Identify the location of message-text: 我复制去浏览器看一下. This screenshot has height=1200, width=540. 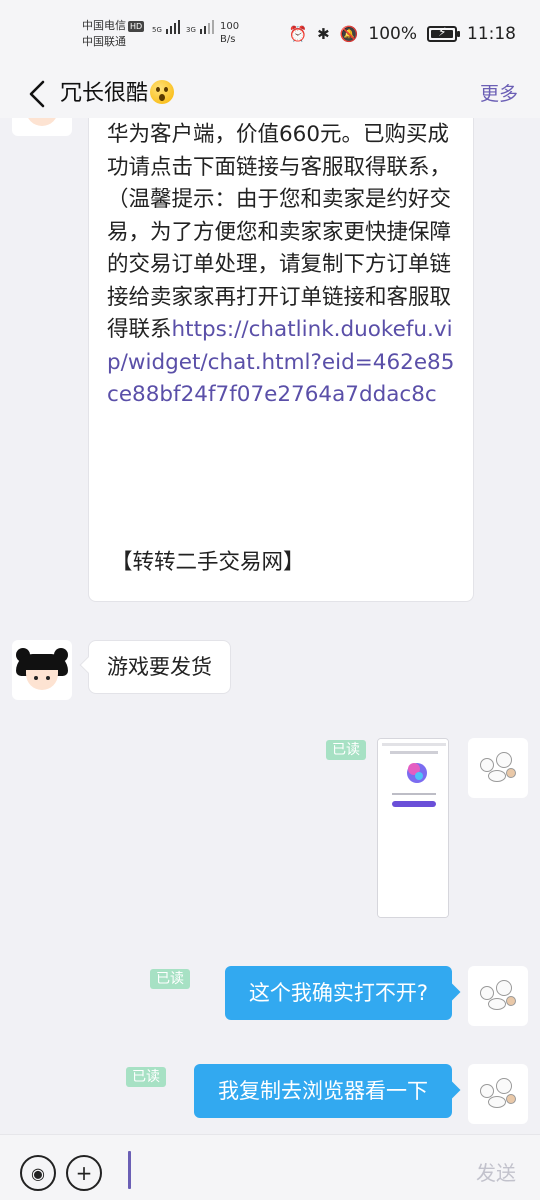
(323, 1091).